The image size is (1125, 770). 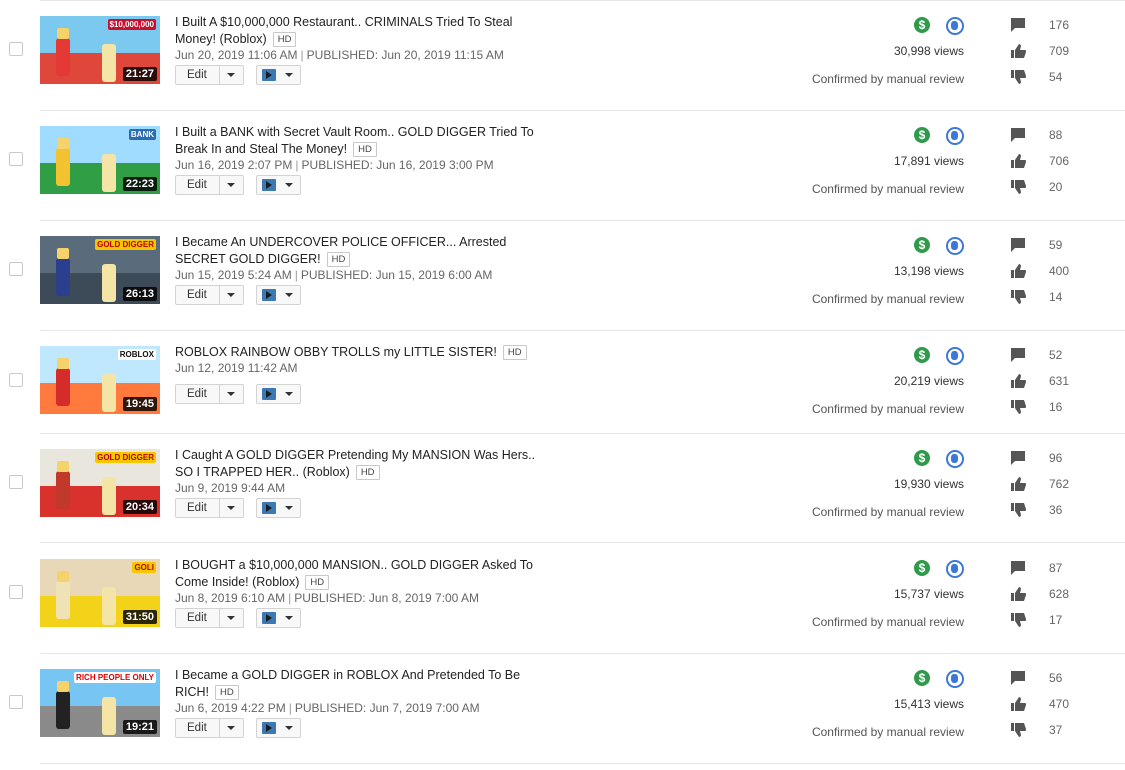 What do you see at coordinates (100, 270) in the screenshot?
I see `video-thumbnail: GOLD DIGGER 26:13` at bounding box center [100, 270].